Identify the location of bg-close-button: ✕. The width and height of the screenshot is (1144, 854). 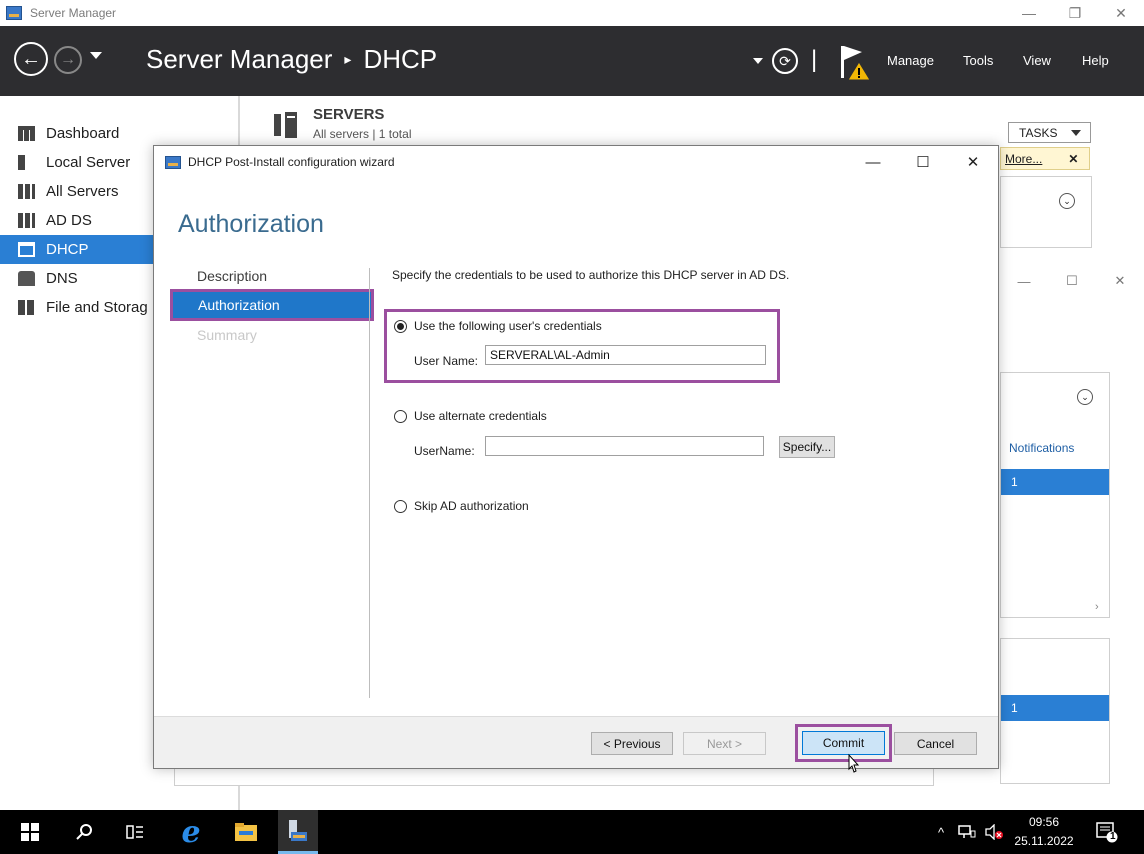
(1120, 281).